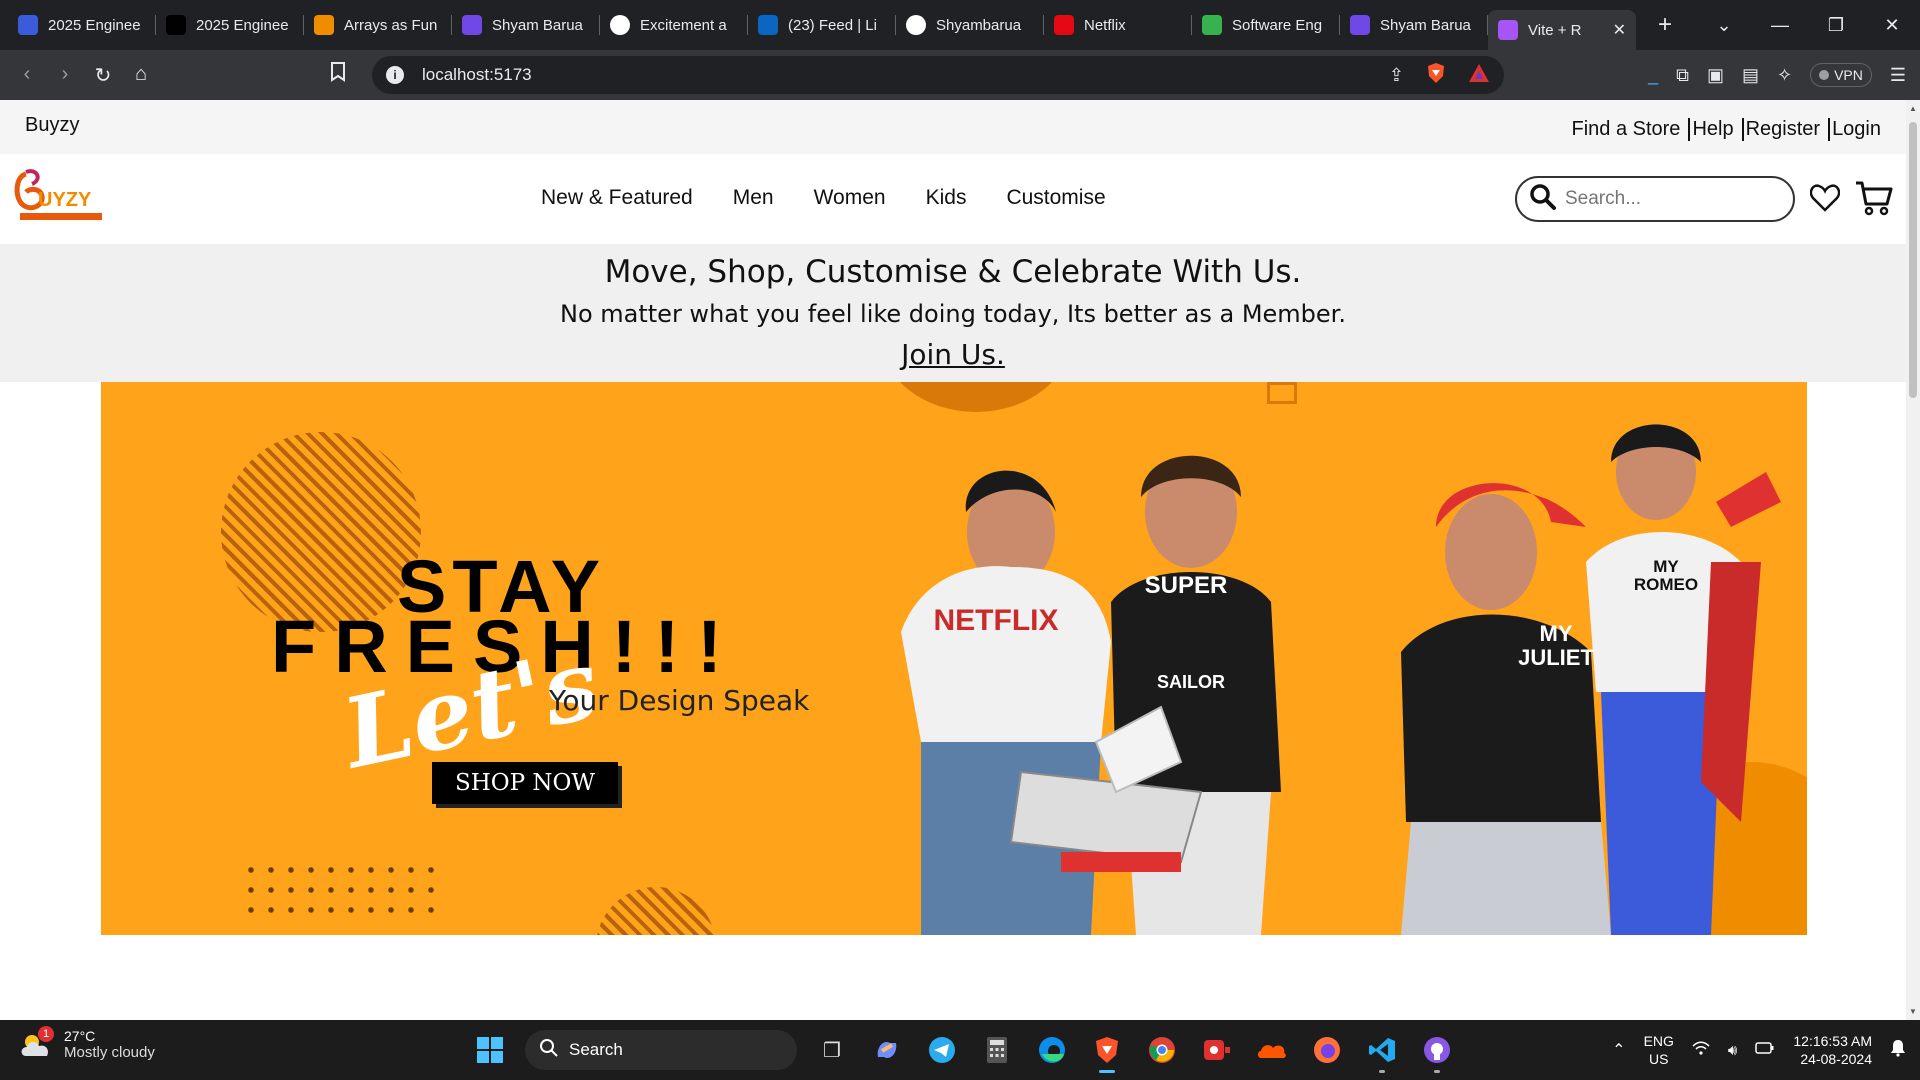  I want to click on minimize-button: —, so click(1780, 25).